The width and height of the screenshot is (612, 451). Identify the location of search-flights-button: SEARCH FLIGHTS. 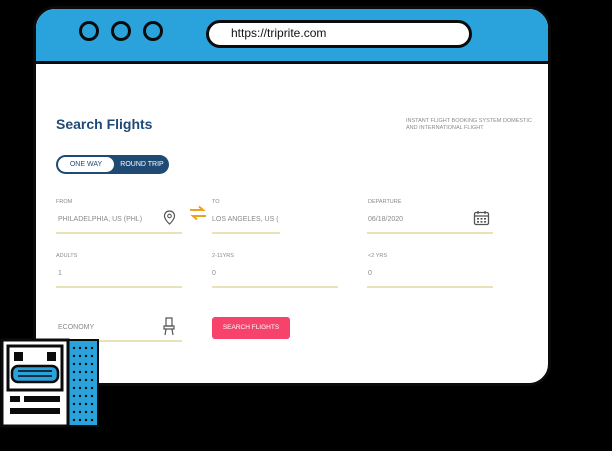
(251, 328).